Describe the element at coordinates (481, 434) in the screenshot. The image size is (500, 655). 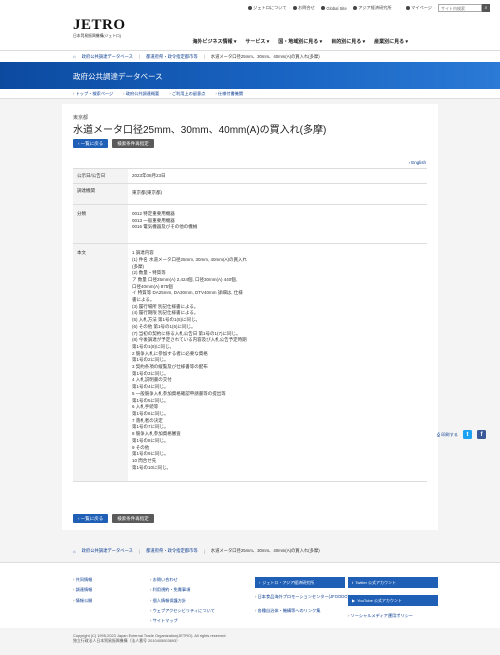
I see `facebook-share-icon: f` at that location.